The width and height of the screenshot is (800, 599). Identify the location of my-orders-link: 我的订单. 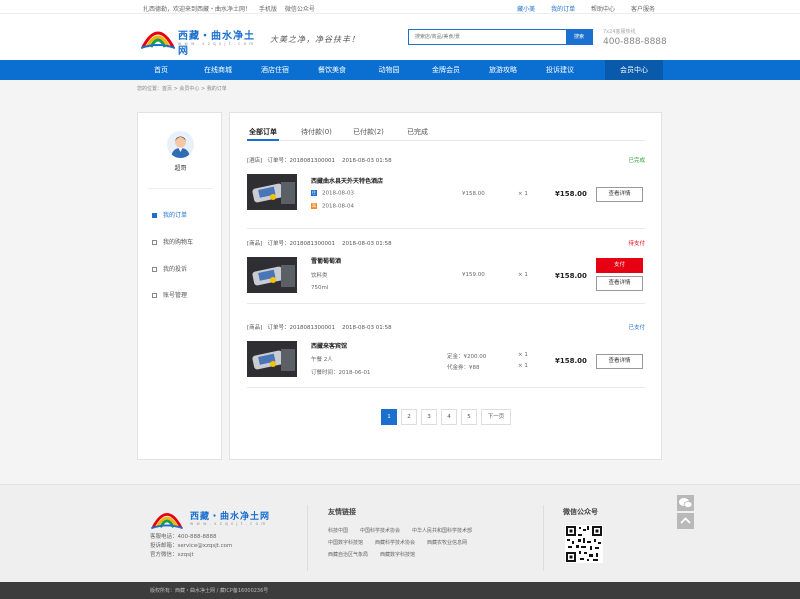
(563, 9).